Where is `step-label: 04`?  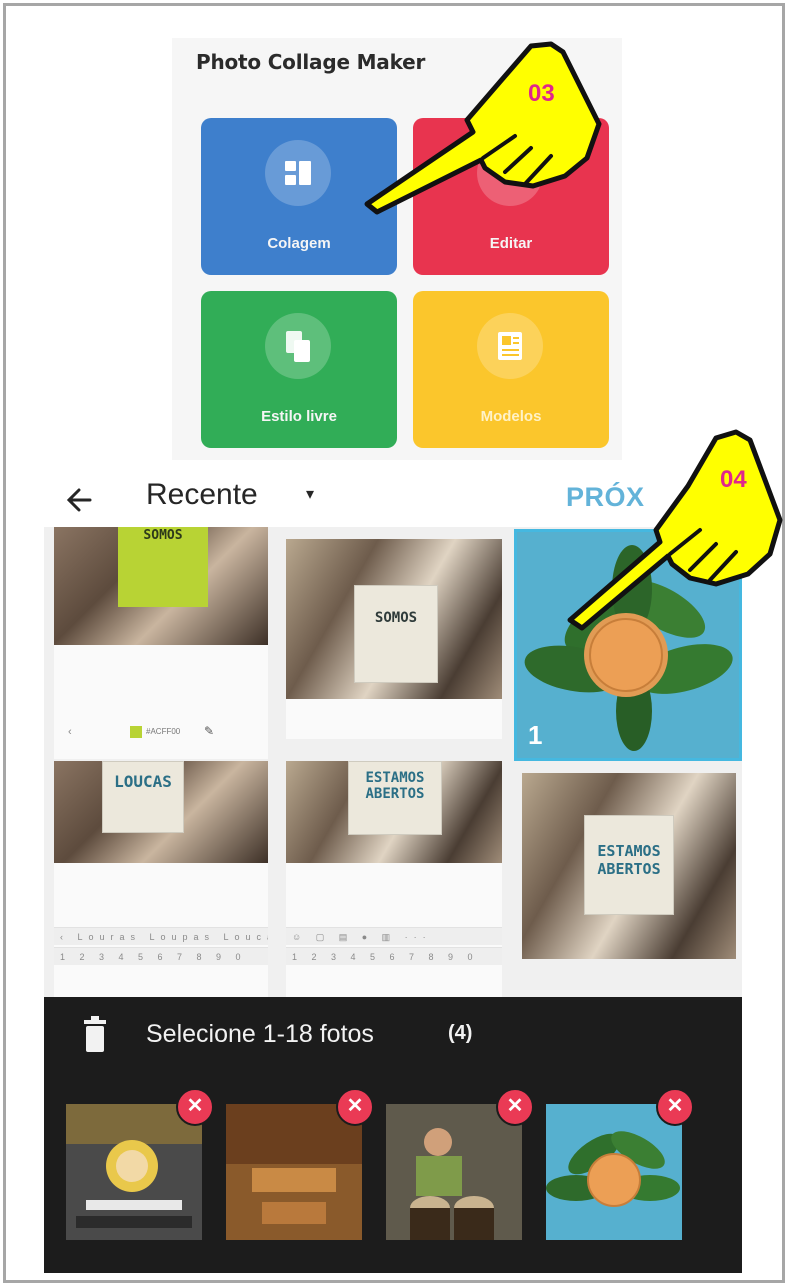
step-label: 04 is located at coordinates (733, 479).